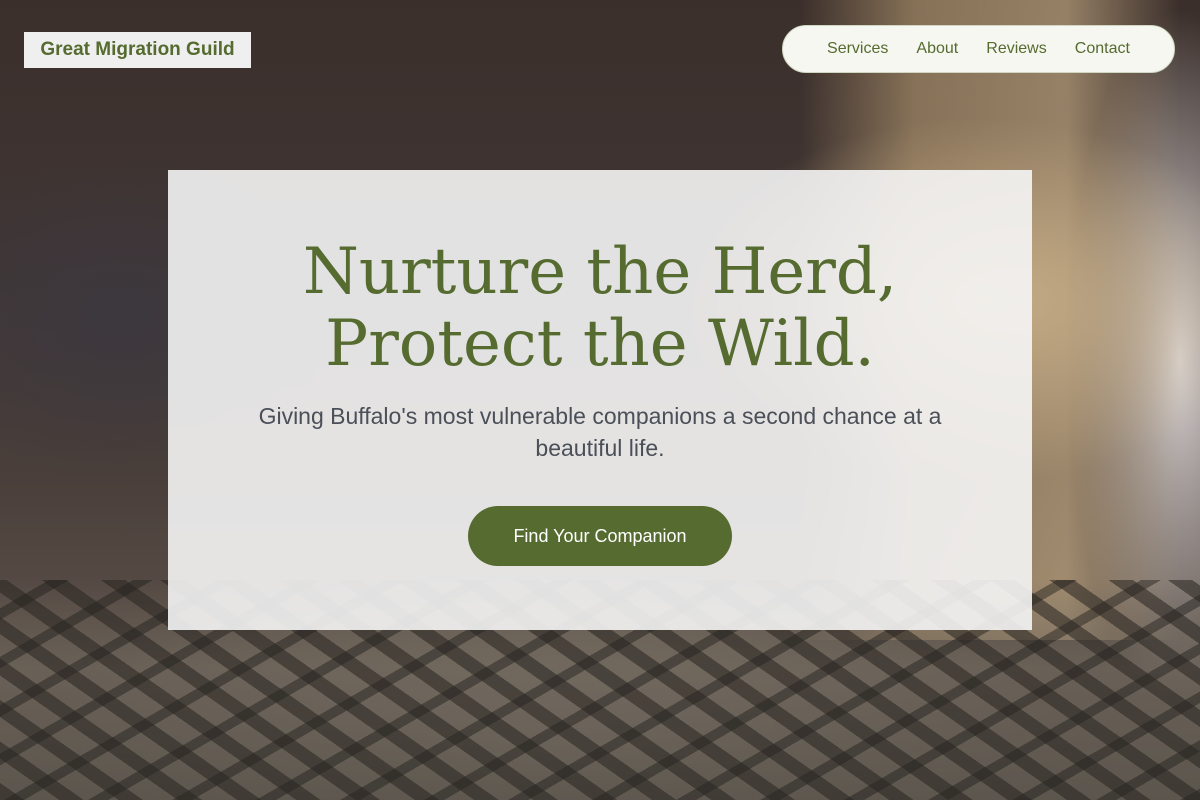 This screenshot has width=1200, height=800. I want to click on nav-item-about: About, so click(937, 49).